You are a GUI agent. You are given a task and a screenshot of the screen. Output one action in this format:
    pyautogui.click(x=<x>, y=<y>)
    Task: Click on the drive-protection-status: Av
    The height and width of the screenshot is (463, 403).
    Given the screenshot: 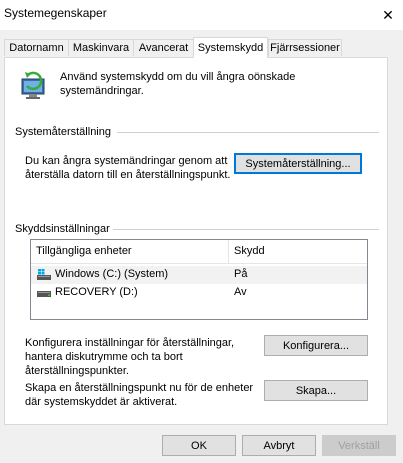 What is the action you would take?
    pyautogui.click(x=240, y=292)
    